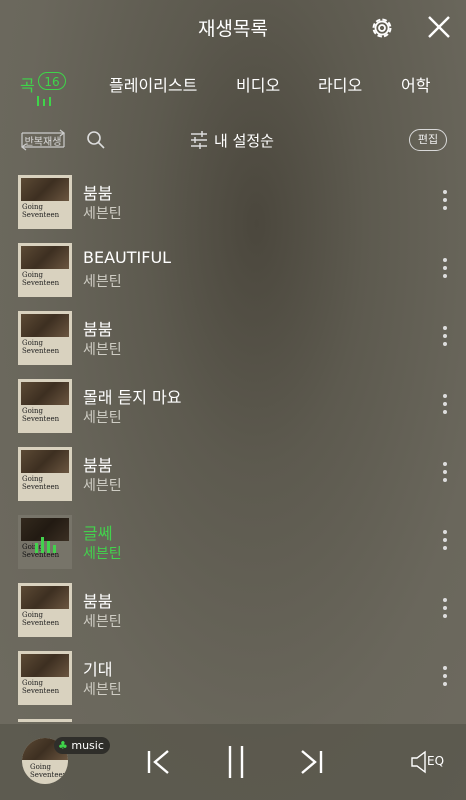  I want to click on song-title: BEAUTIFUL, so click(127, 257).